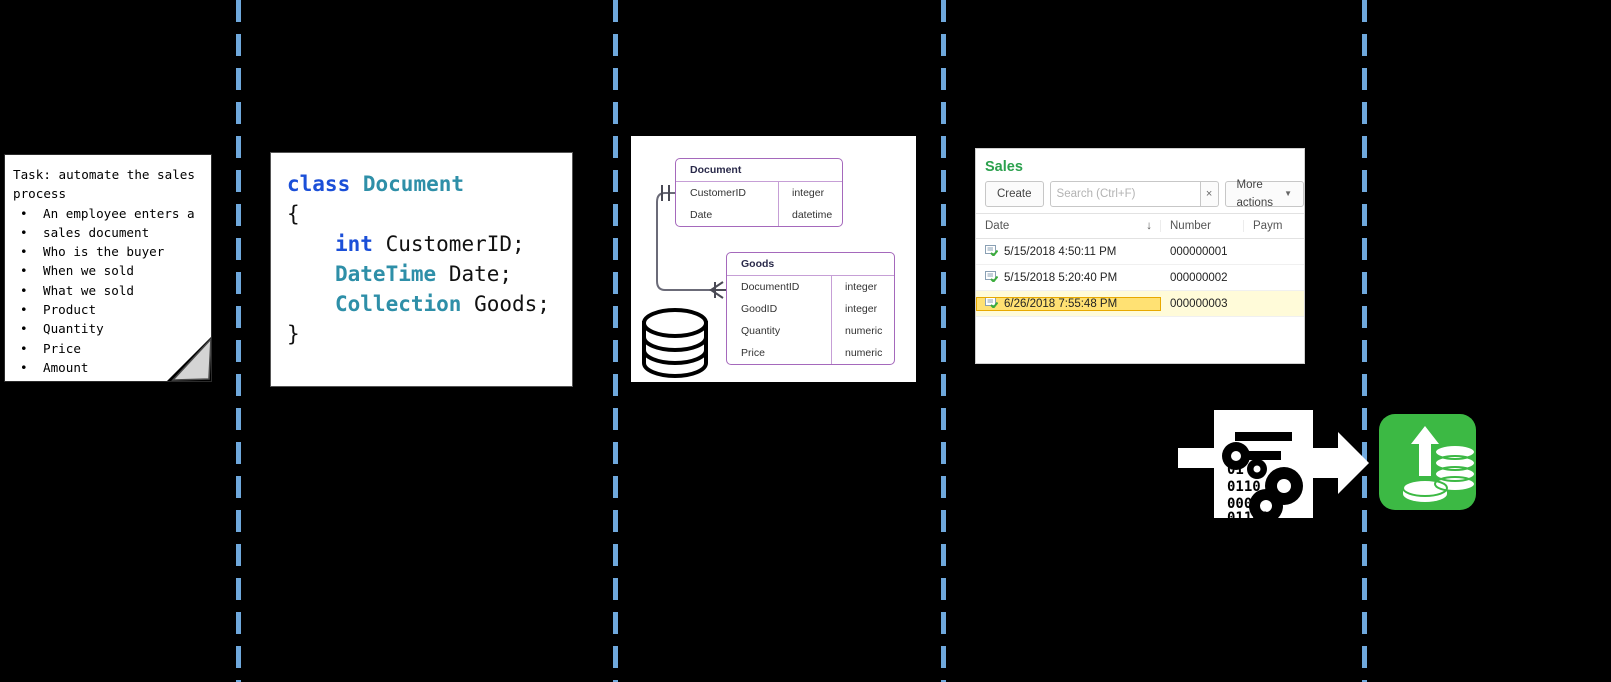  I want to click on task-note-bullet-continuation: sales document, so click(109, 233).